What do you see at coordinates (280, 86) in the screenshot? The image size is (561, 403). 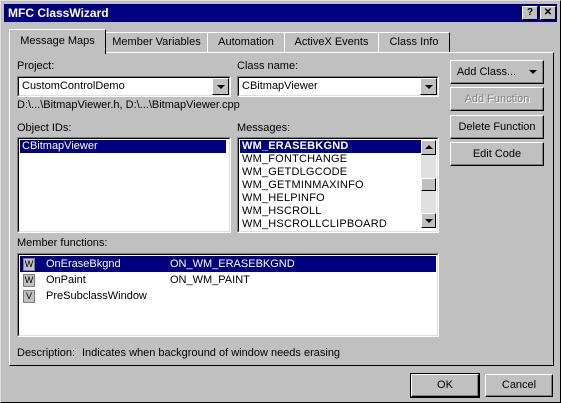 I see `class-name-value: CBitmapViewer` at bounding box center [280, 86].